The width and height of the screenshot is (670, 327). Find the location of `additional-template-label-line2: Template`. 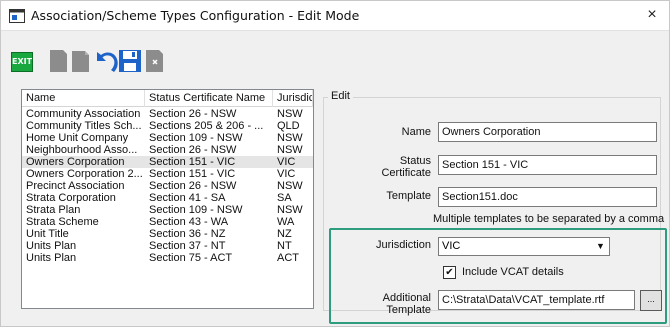

additional-template-label-line2: Template is located at coordinates (408, 310).